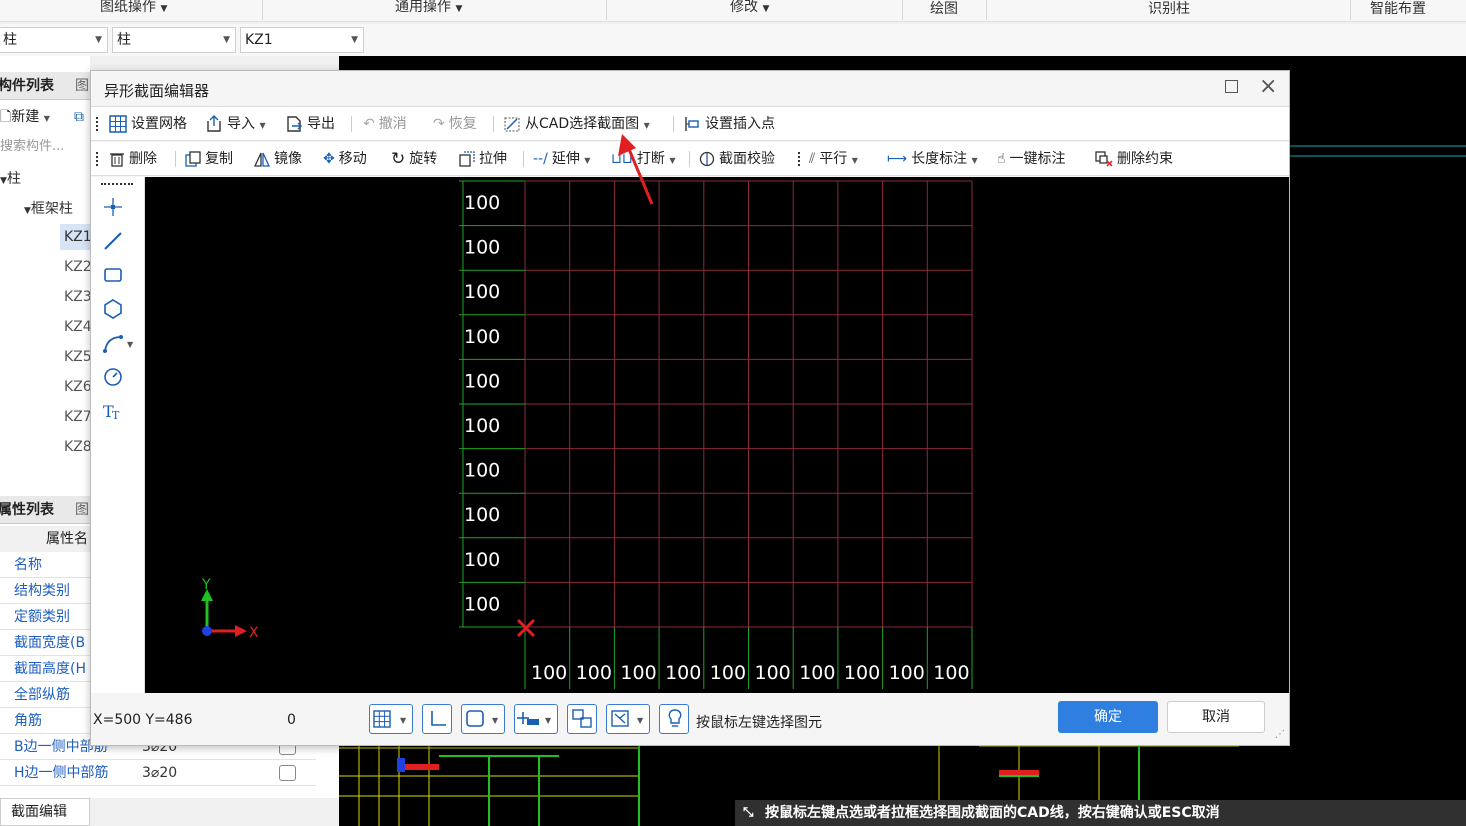 This screenshot has width=1466, height=826. I want to click on rotate-button: ↻ 旋转, so click(414, 159).